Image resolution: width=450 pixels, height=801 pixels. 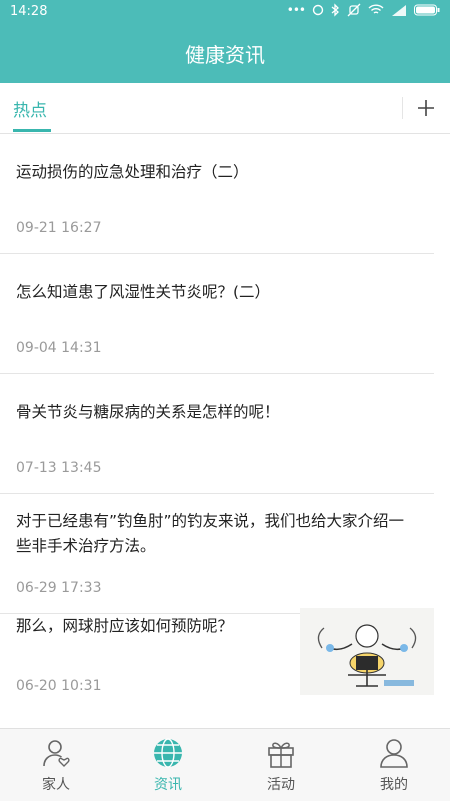 I want to click on page-title: 健康资讯, so click(x=225, y=55).